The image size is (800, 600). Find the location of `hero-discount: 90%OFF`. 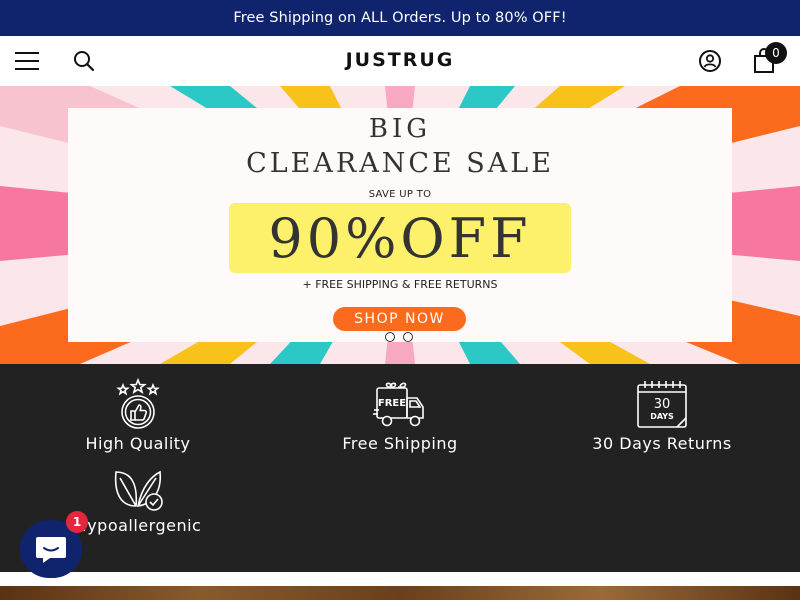

hero-discount: 90%OFF is located at coordinates (400, 238).